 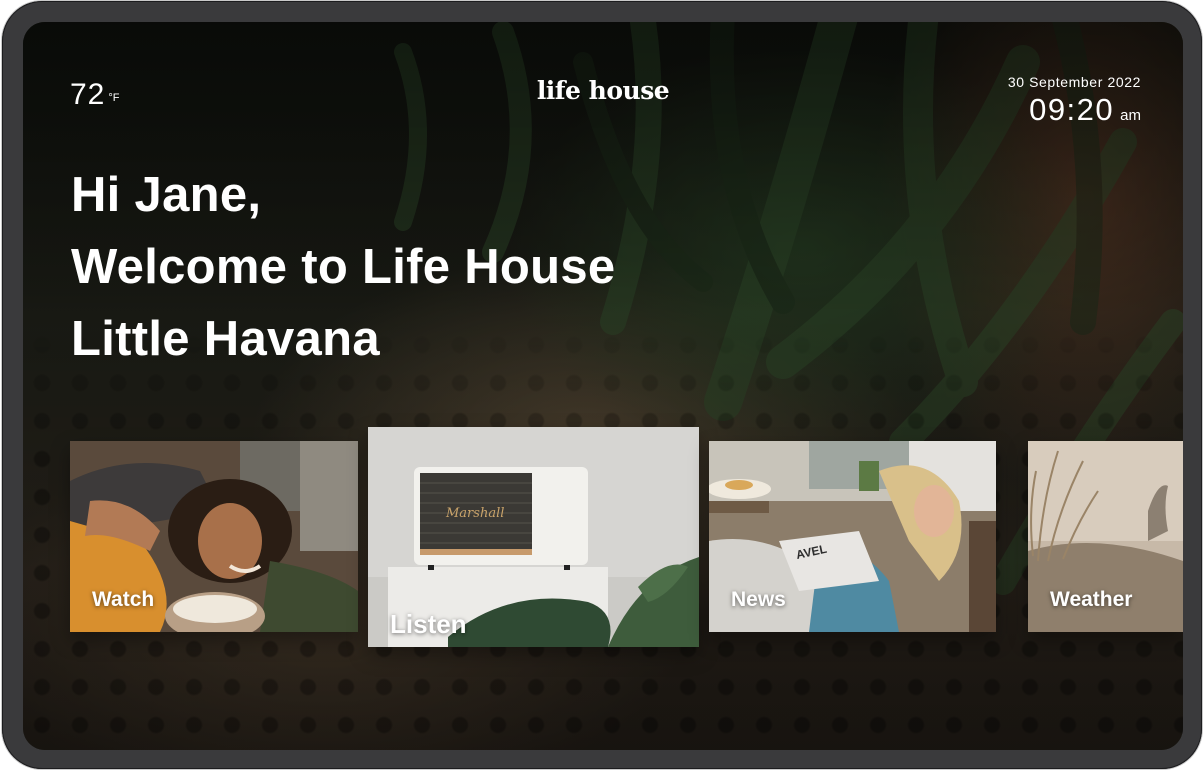 What do you see at coordinates (123, 599) in the screenshot?
I see `tile-watch-label: Watch` at bounding box center [123, 599].